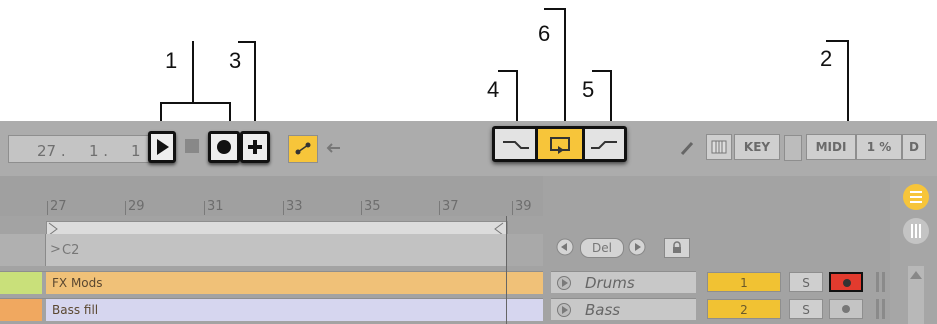  I want to click on scene-controls: Del, so click(631, 247).